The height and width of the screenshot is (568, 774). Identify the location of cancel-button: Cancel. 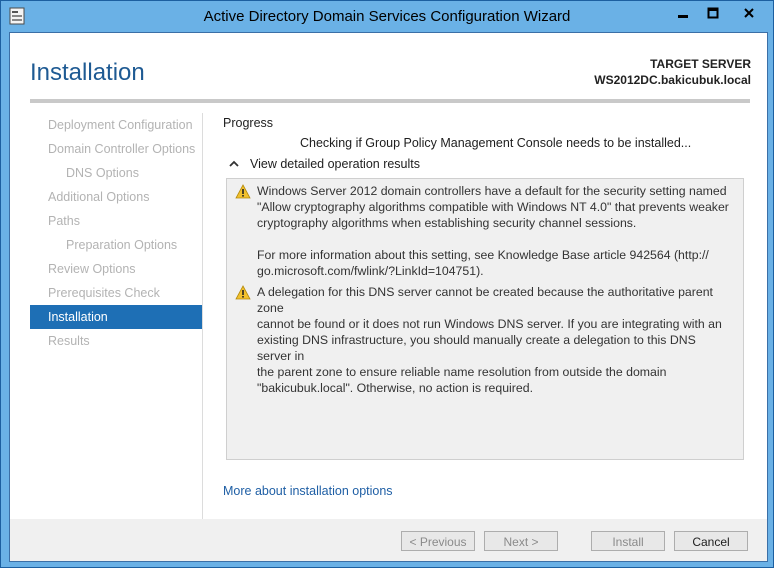
(711, 541).